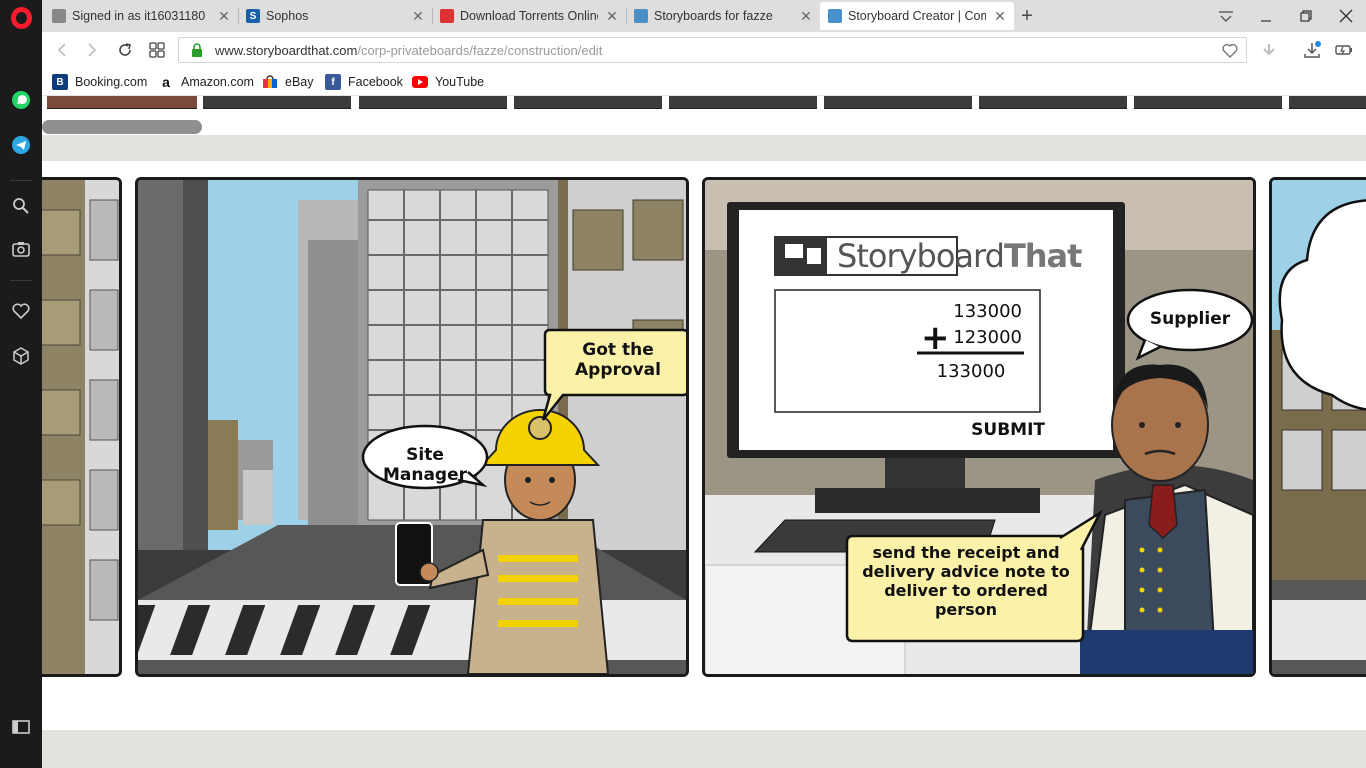 The image size is (1366, 768). I want to click on bookmark-youtube: YouTube, so click(448, 82).